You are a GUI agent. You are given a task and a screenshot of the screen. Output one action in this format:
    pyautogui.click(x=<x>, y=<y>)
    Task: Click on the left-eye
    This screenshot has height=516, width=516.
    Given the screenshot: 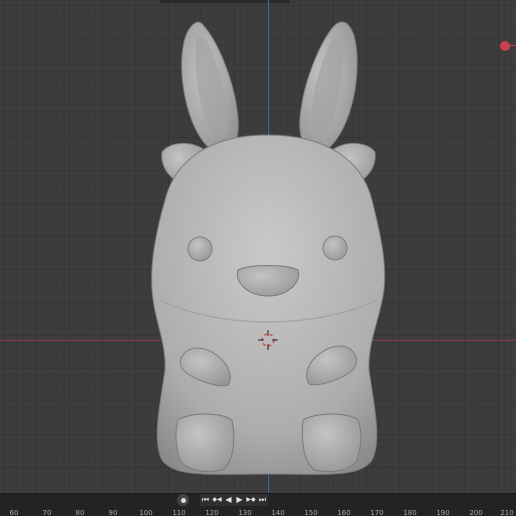 What is the action you would take?
    pyautogui.click(x=200, y=249)
    